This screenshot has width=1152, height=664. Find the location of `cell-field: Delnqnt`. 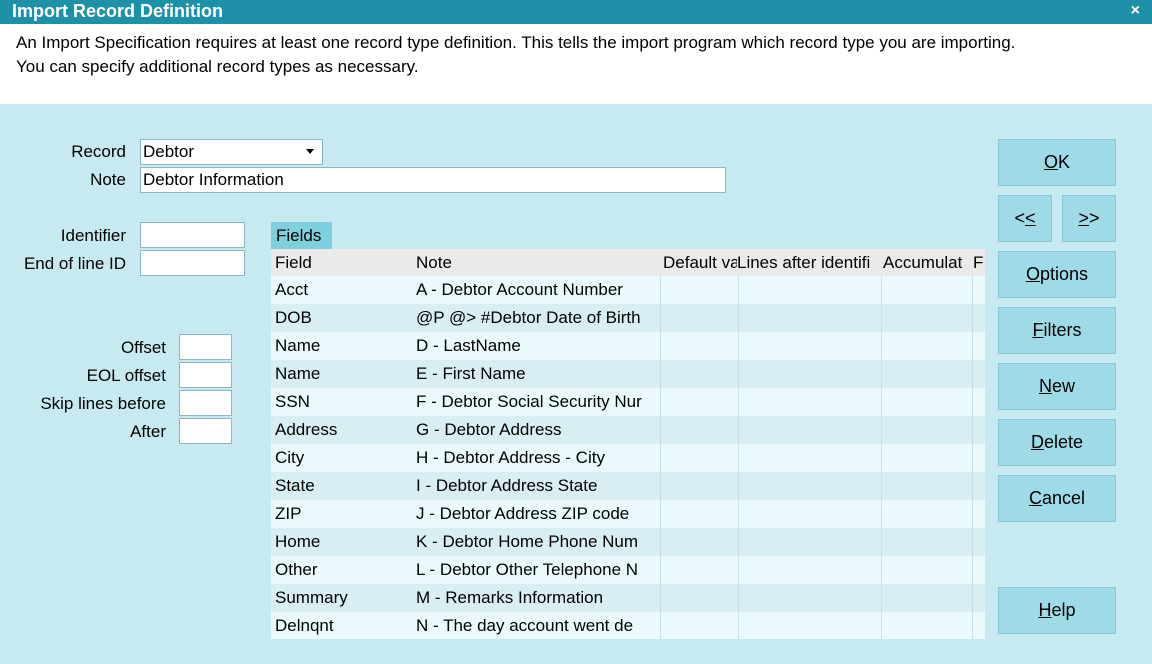

cell-field: Delnqnt is located at coordinates (304, 625).